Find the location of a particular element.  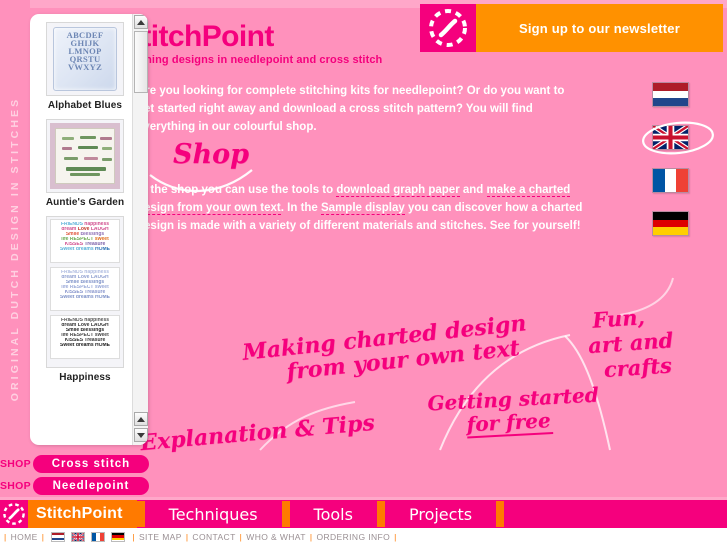

shop-paragraph-b: and is located at coordinates (473, 190).